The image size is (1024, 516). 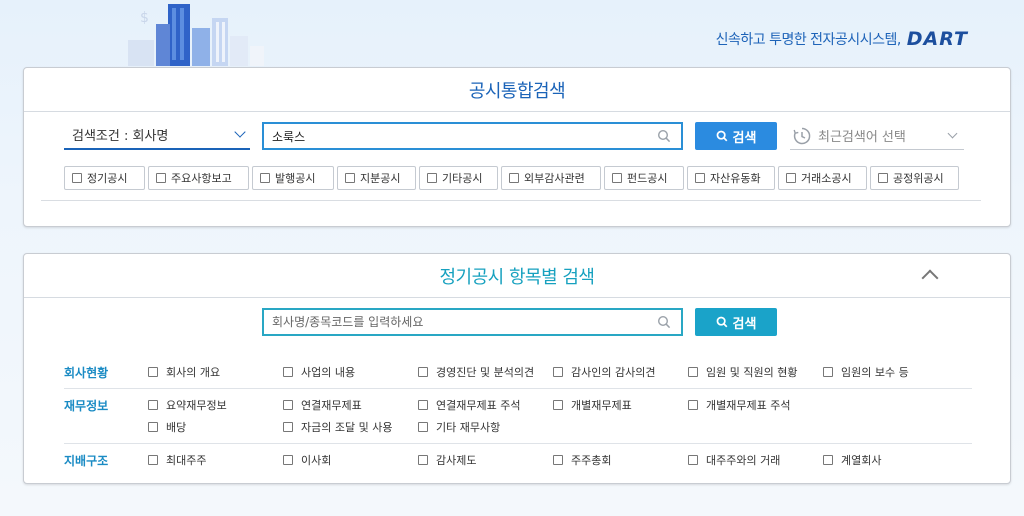 What do you see at coordinates (755, 460) in the screenshot?
I see `item-checkbox: 대주주와의 거래` at bounding box center [755, 460].